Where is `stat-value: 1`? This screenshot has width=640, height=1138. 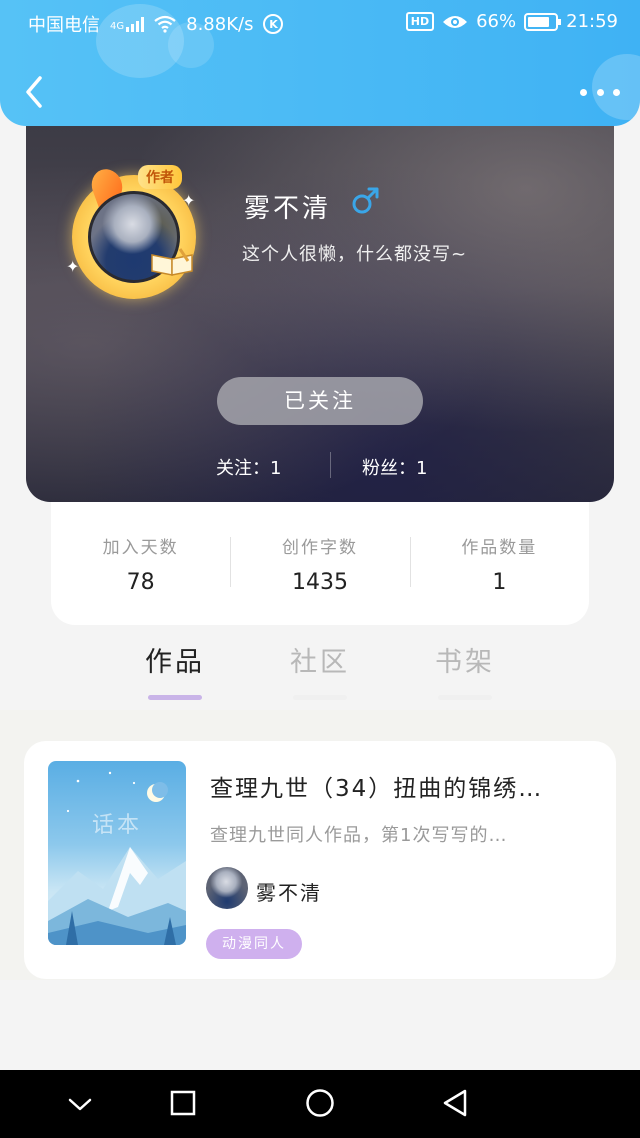 stat-value: 1 is located at coordinates (499, 582).